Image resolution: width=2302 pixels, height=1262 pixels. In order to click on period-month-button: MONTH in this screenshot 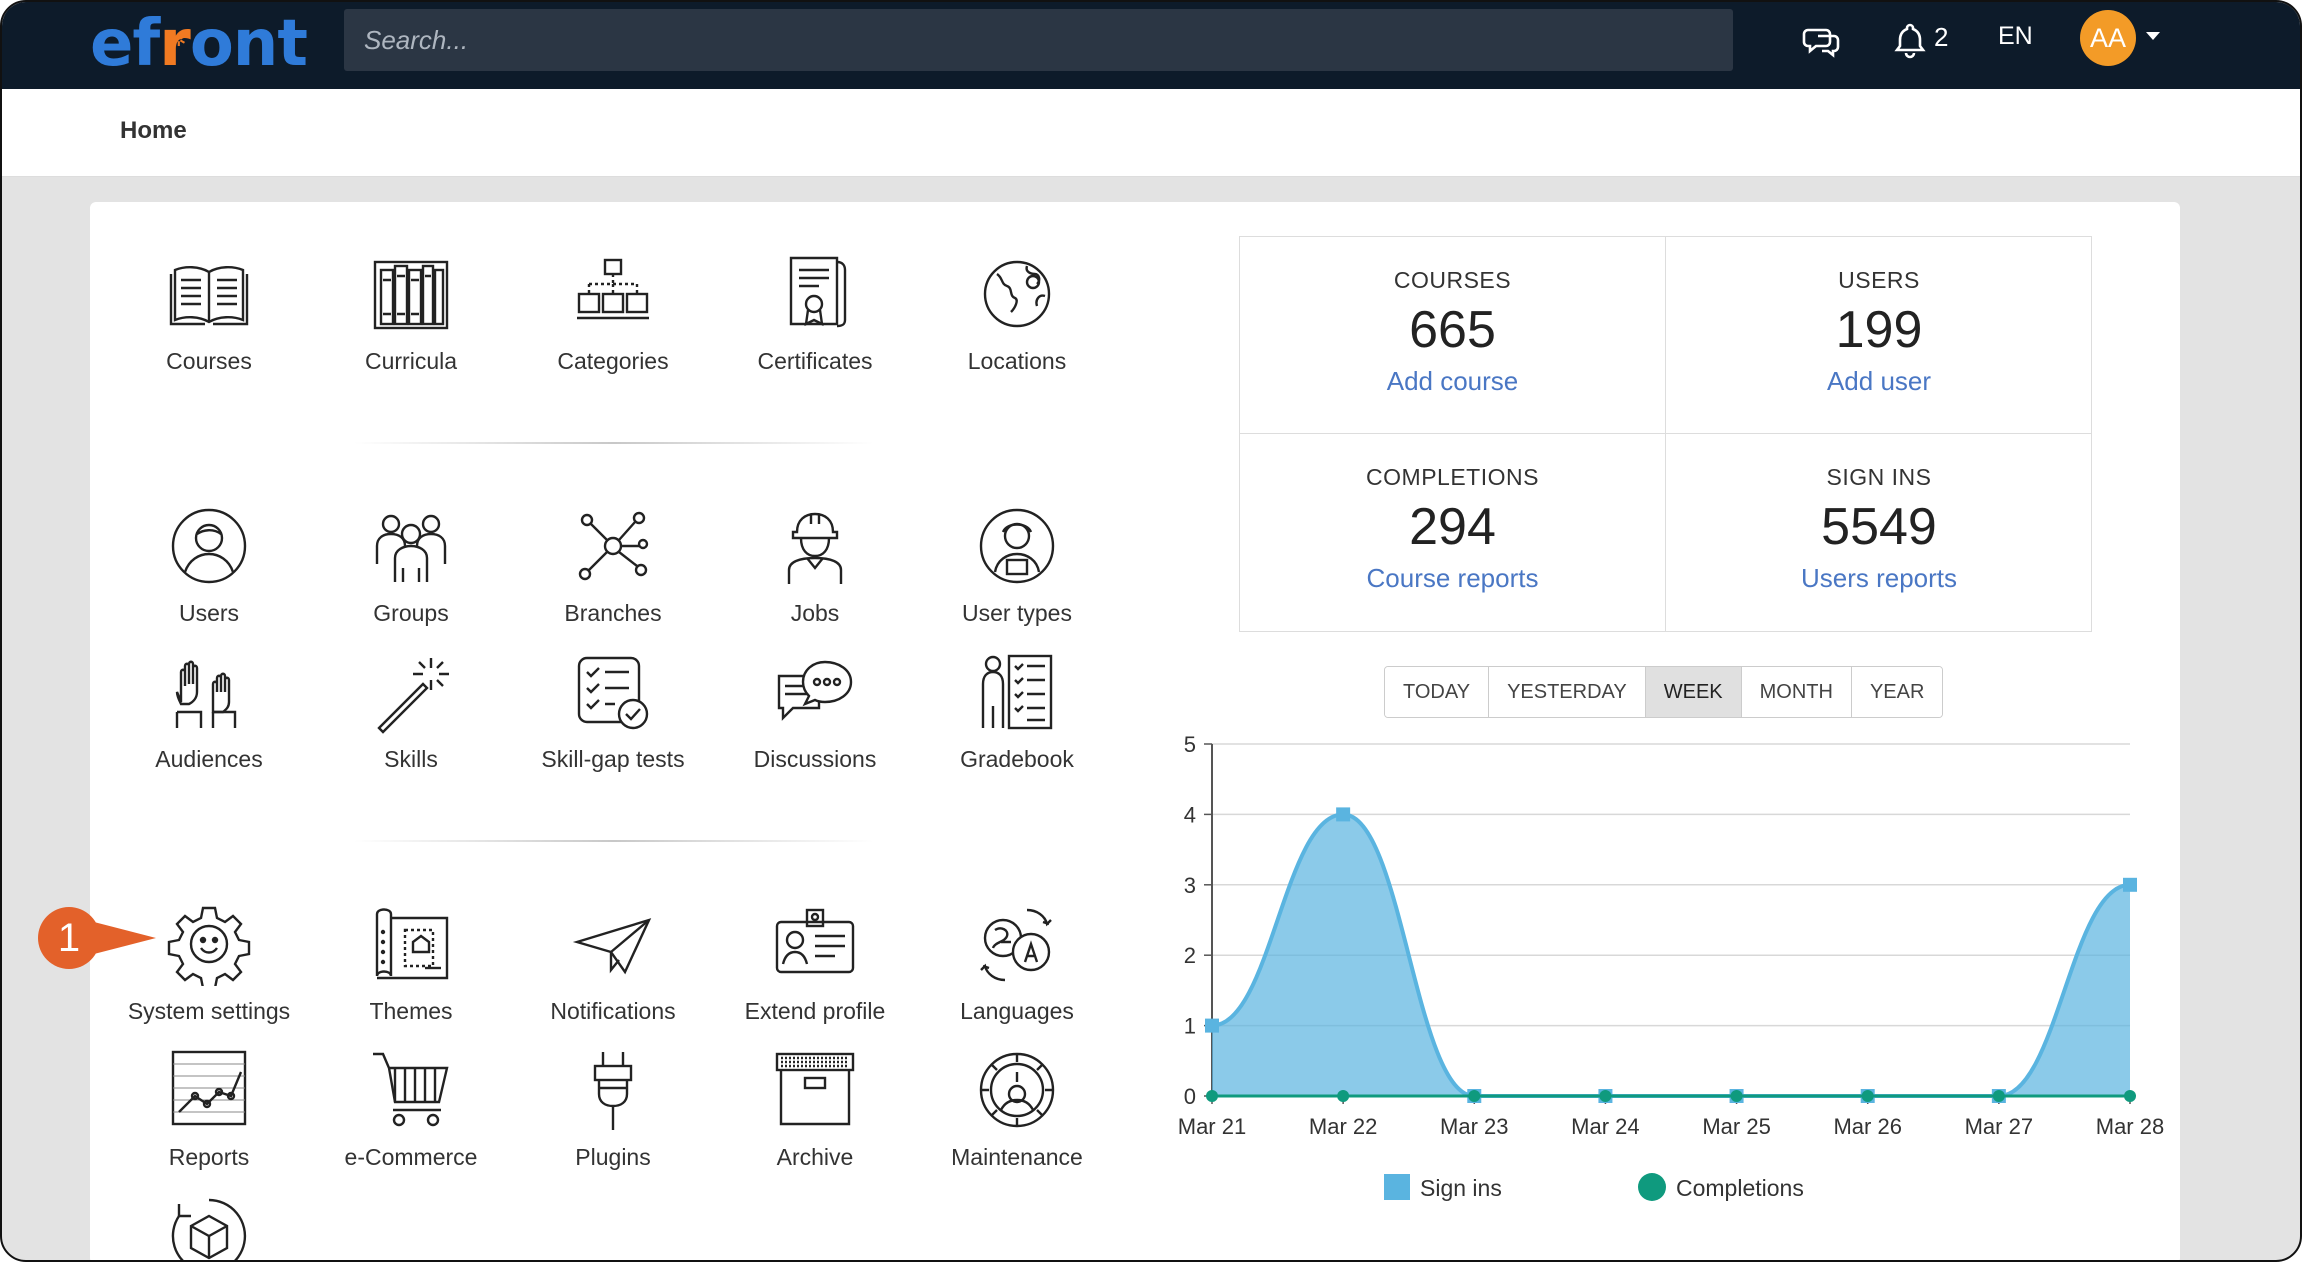, I will do `click(1796, 692)`.